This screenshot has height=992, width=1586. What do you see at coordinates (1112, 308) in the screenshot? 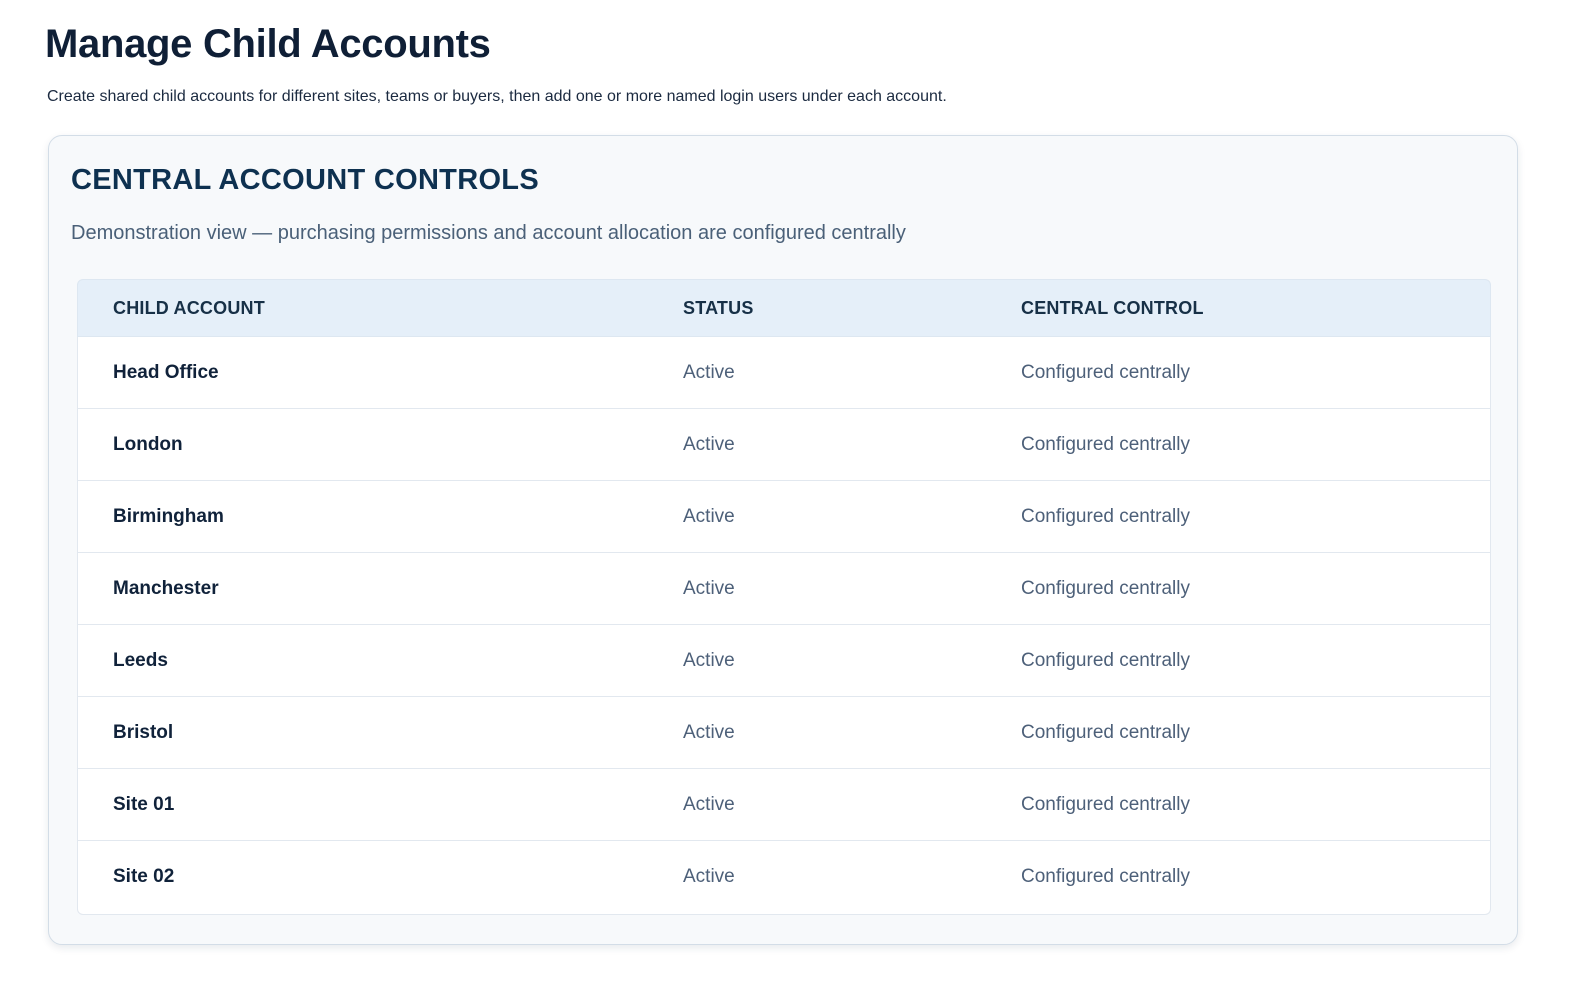
I see `column-header-central-control: CENTRAL CONTROL` at bounding box center [1112, 308].